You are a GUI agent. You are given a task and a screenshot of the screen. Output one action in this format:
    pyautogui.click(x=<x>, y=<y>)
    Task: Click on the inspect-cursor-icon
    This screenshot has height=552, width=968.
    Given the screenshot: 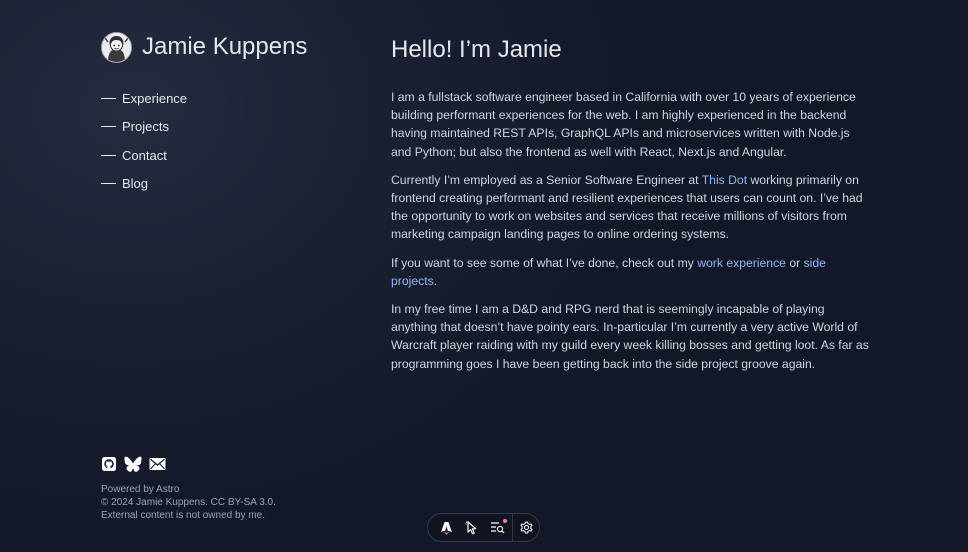 What is the action you would take?
    pyautogui.click(x=471, y=527)
    